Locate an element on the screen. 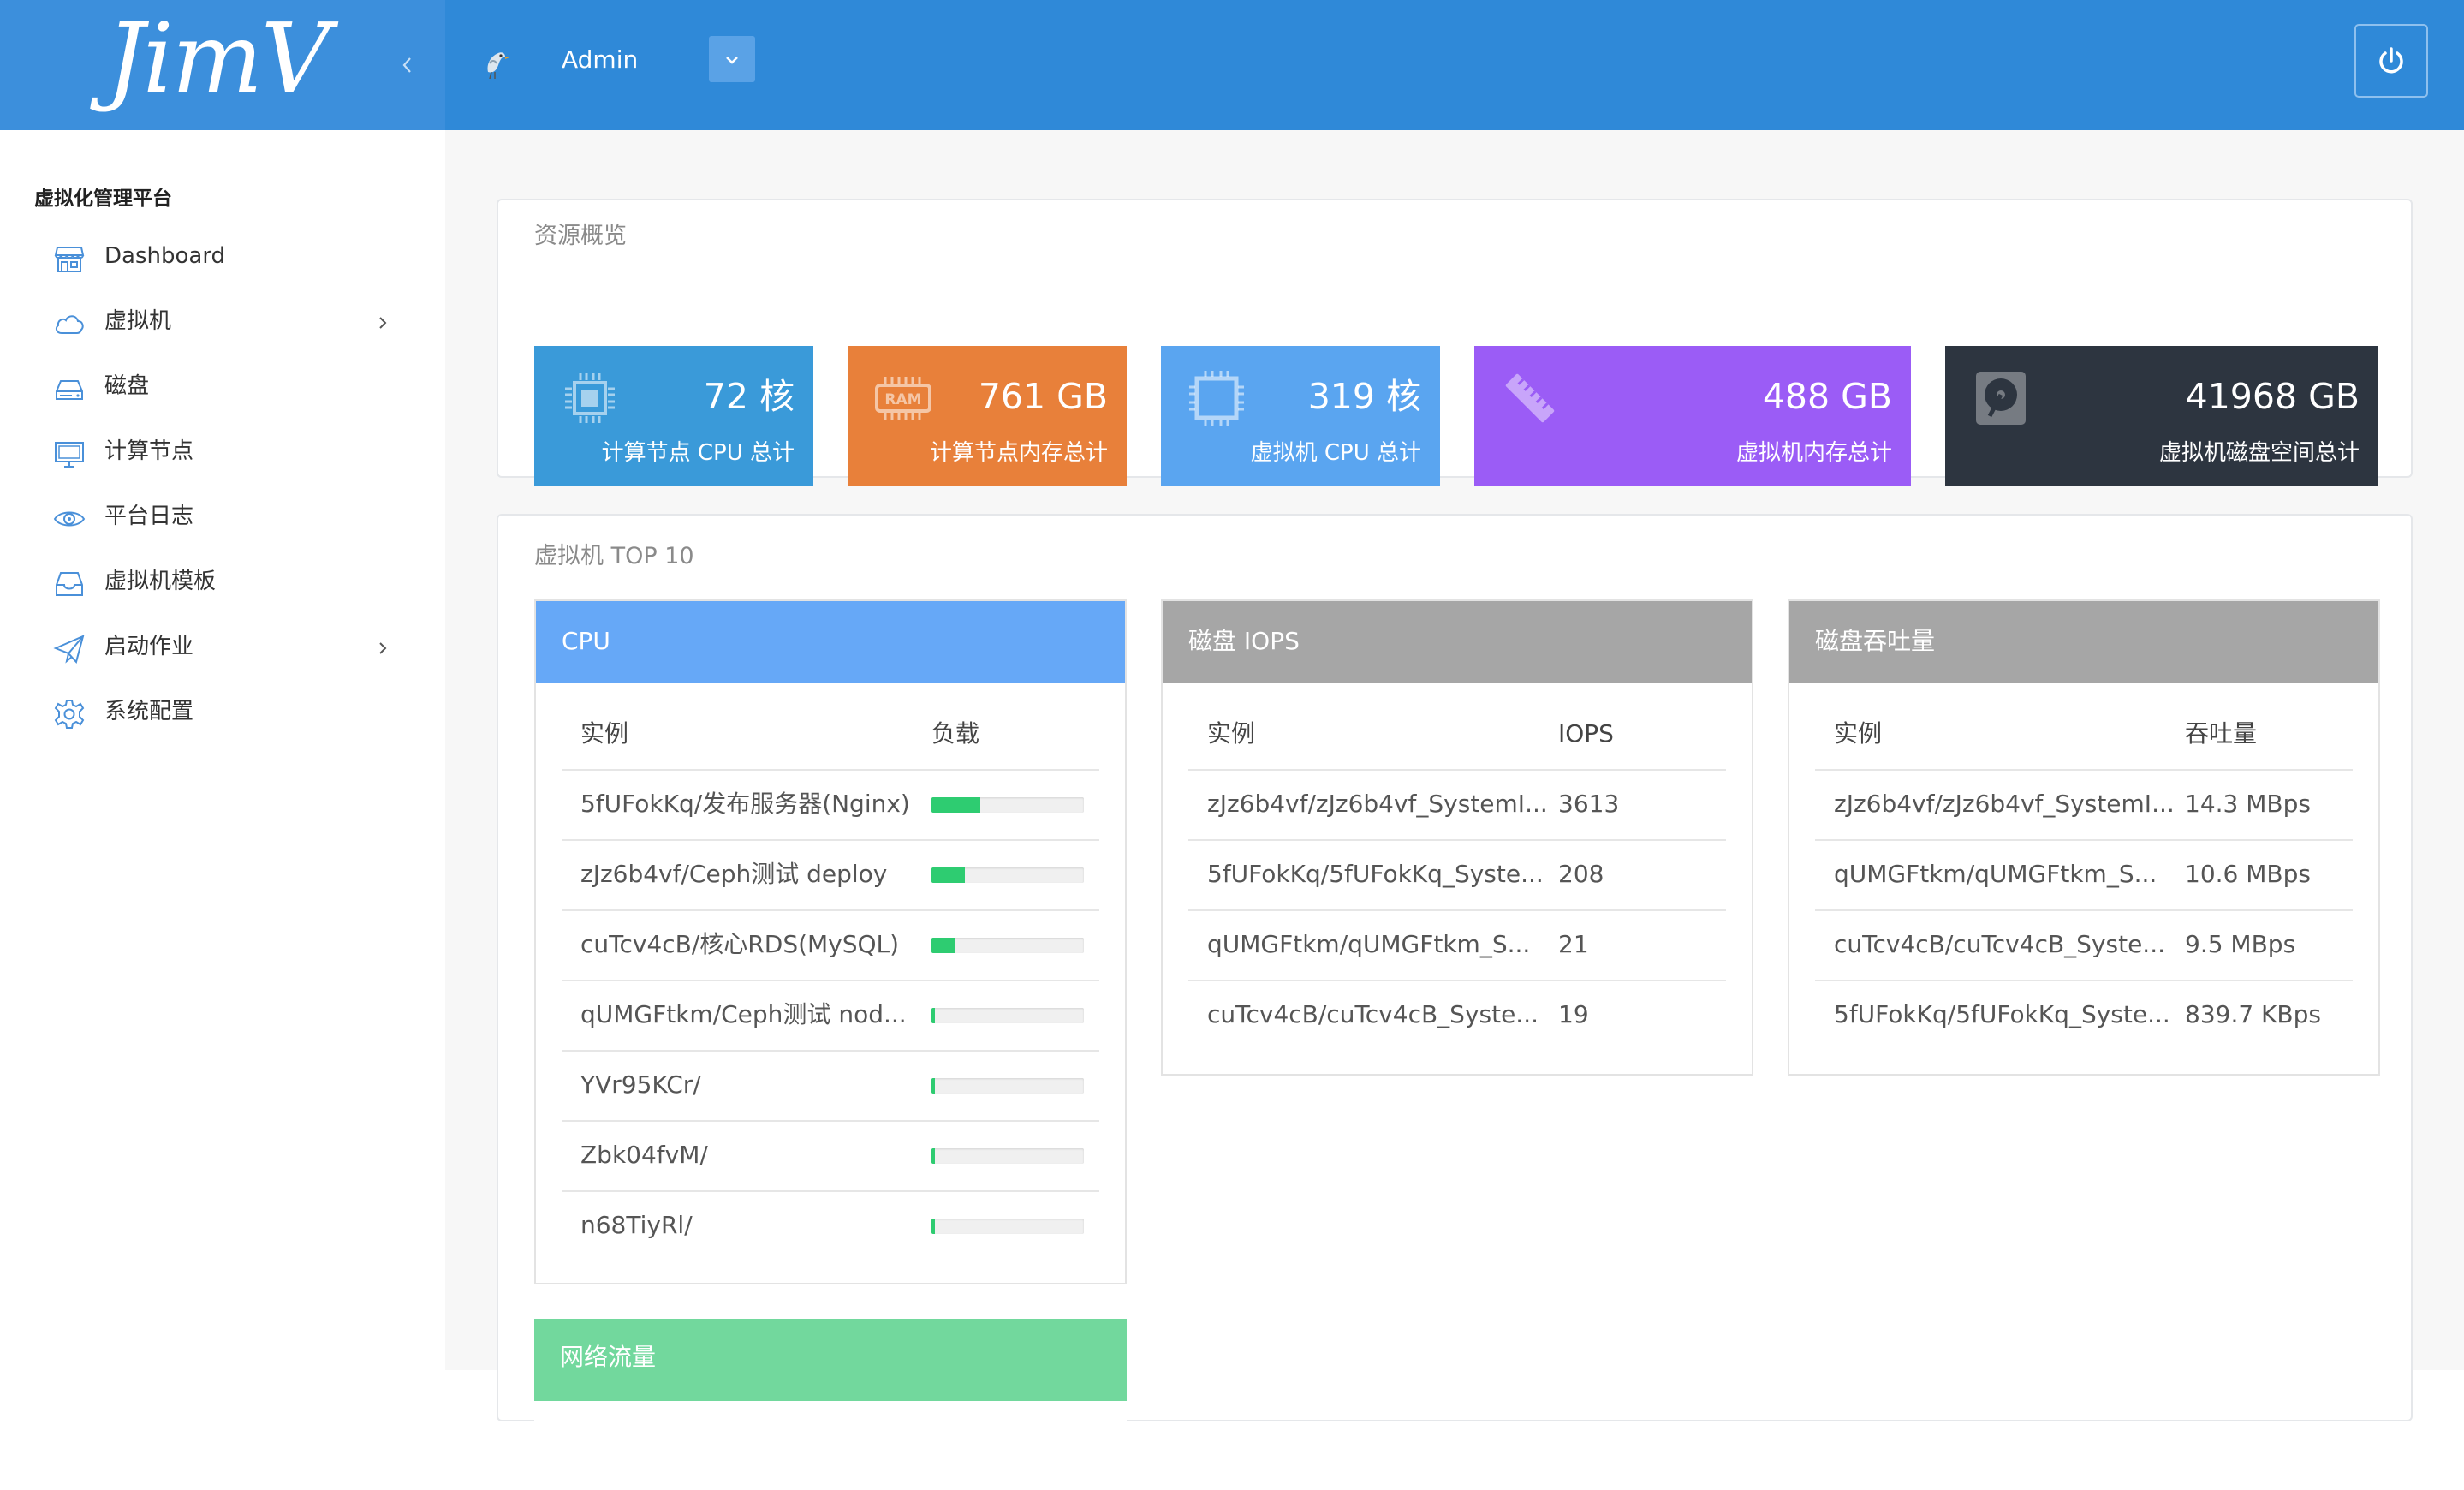  metric-value: 14.3 MBps is located at coordinates (2248, 804).